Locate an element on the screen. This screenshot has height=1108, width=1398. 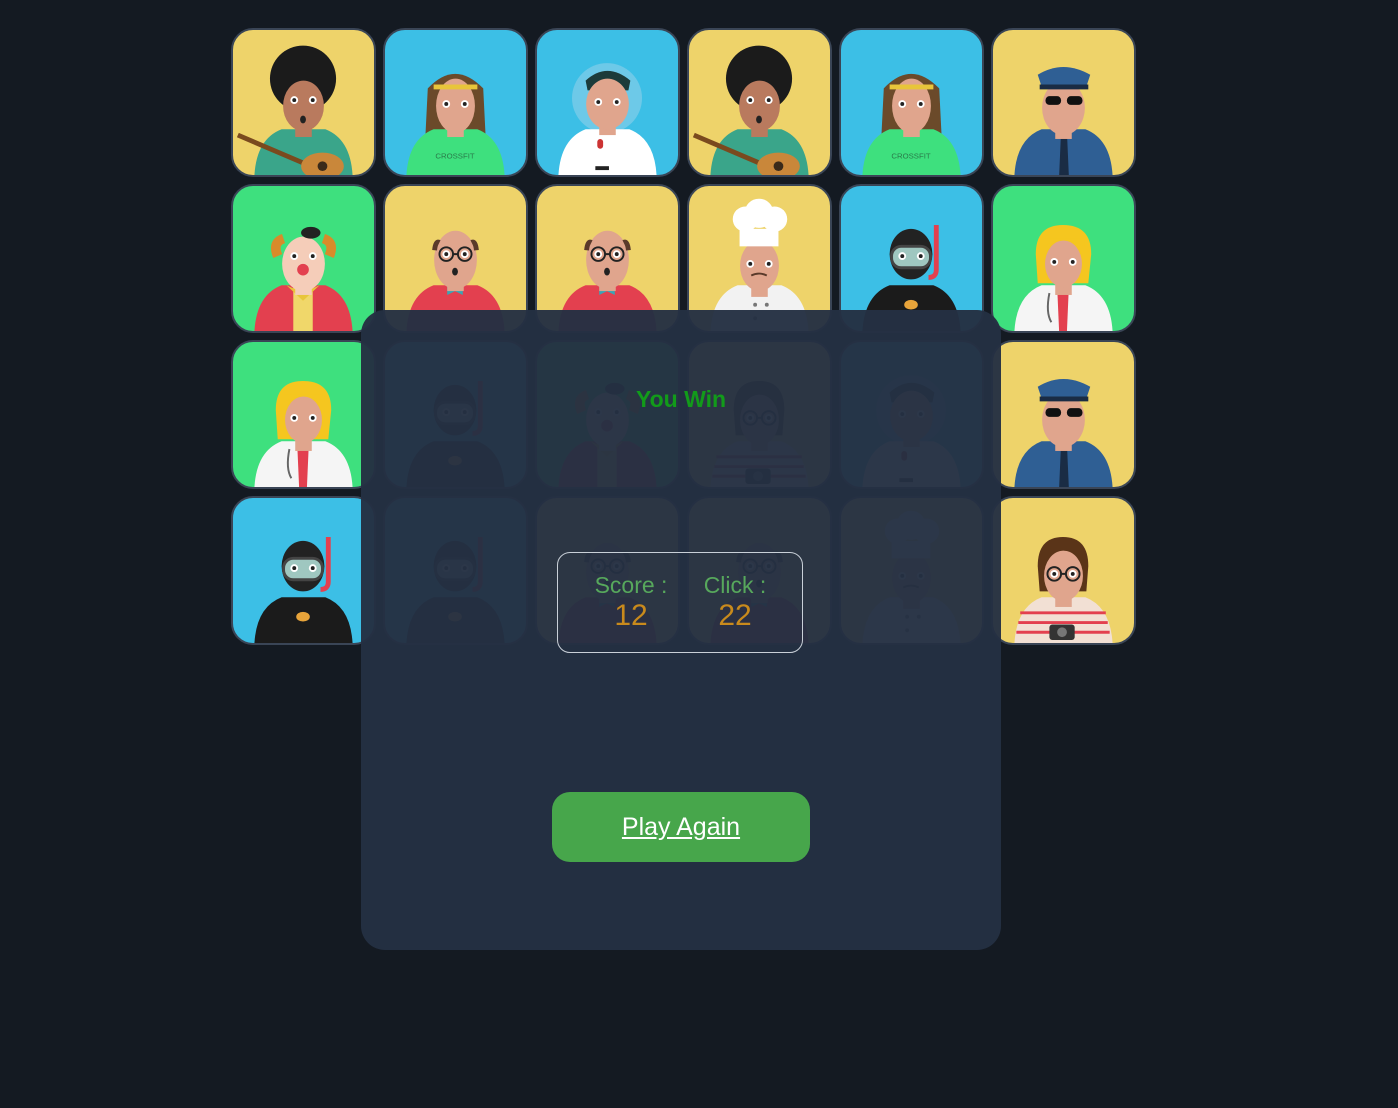
scuba-diver-icon is located at coordinates (303, 589).